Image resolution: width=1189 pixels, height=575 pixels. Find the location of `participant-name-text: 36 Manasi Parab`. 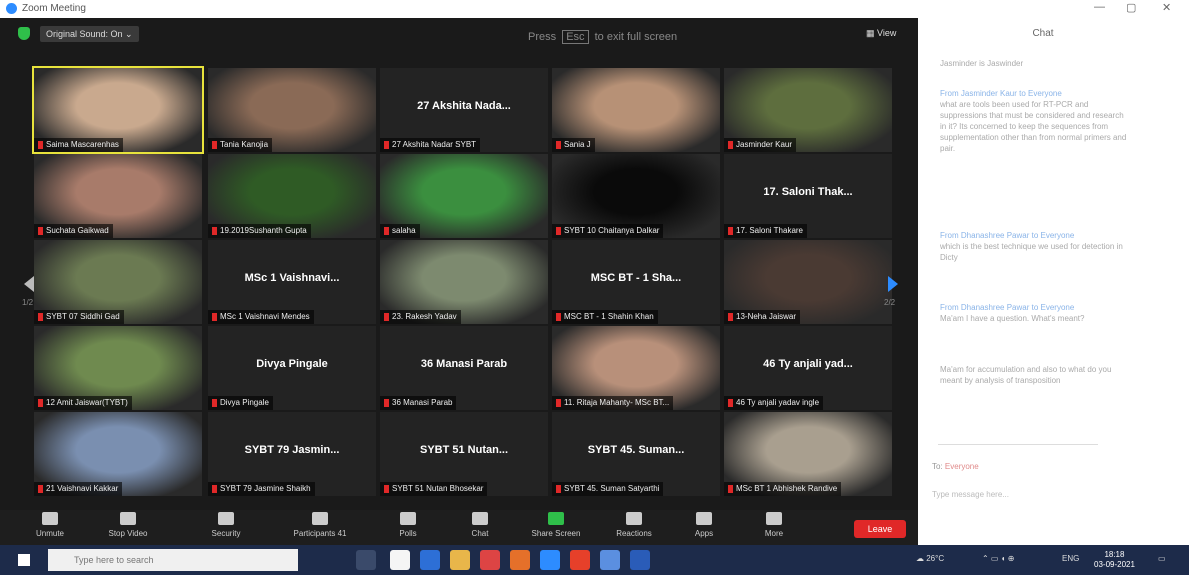

participant-name-text: 36 Manasi Parab is located at coordinates (422, 402).